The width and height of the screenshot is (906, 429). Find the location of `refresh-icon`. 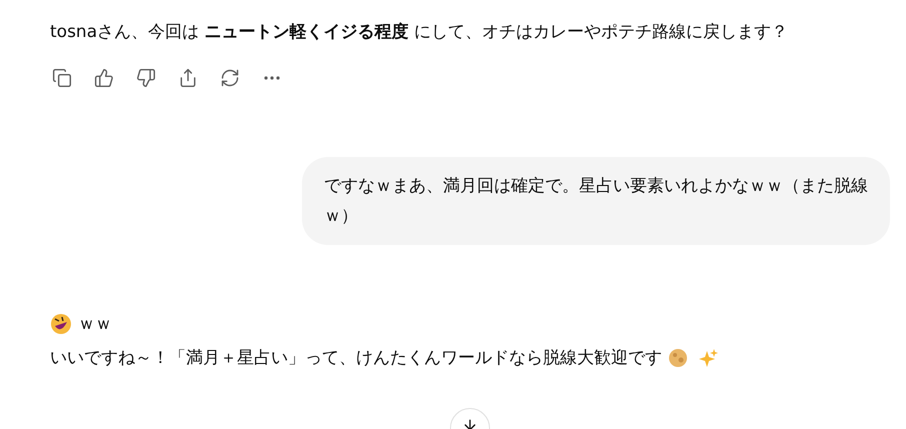

refresh-icon is located at coordinates (230, 78).